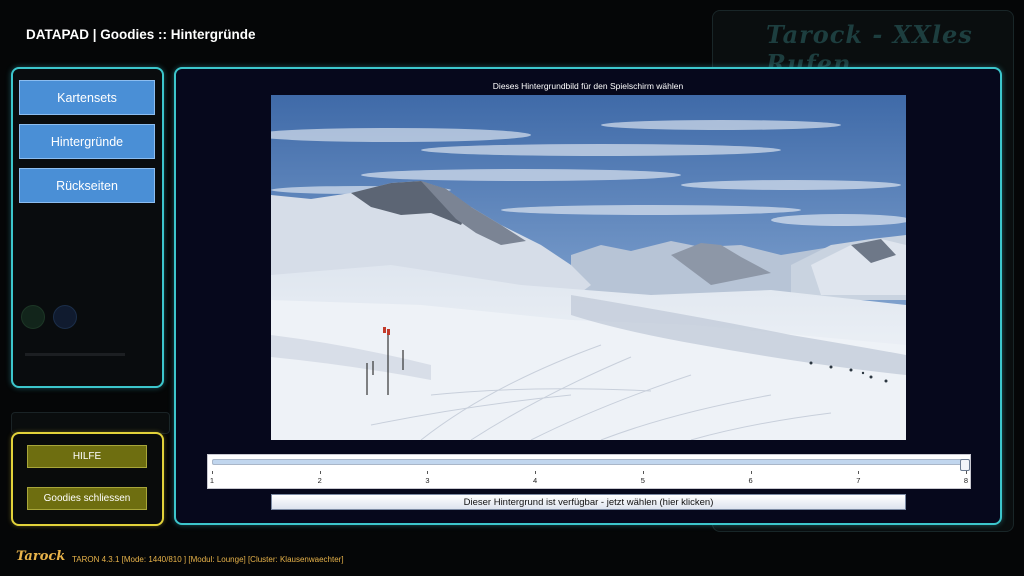  Describe the element at coordinates (87, 498) in the screenshot. I see `close-goodies-button: Goodies schliessen` at that location.